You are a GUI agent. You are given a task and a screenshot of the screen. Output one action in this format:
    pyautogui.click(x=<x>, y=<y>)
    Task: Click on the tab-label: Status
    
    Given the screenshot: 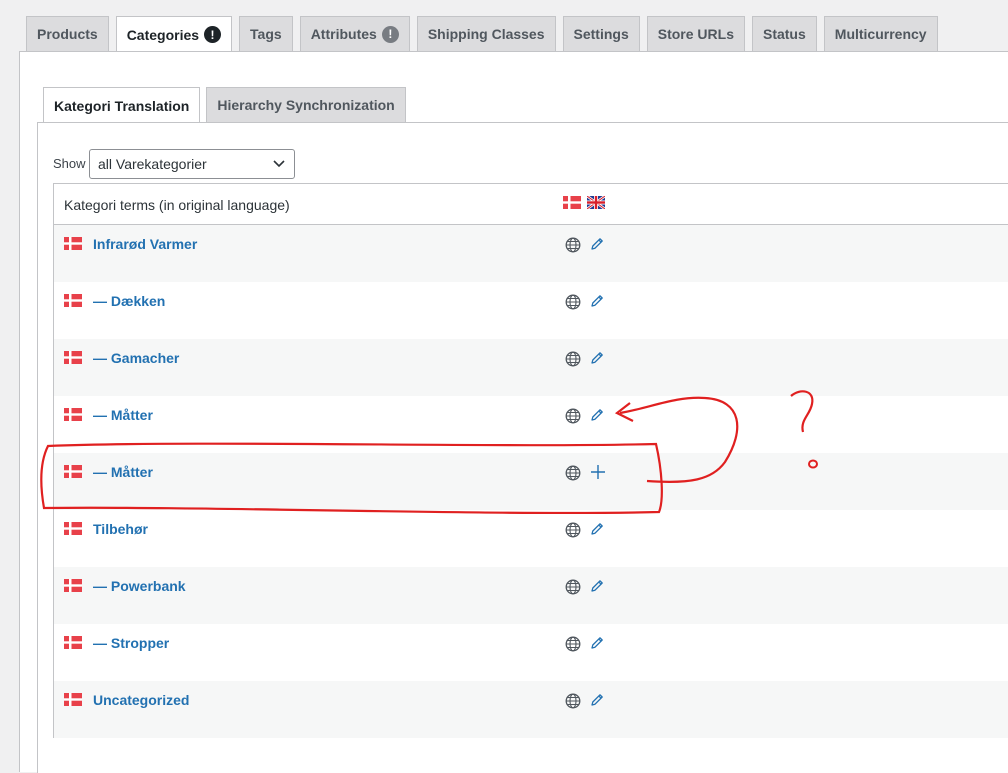 What is the action you would take?
    pyautogui.click(x=784, y=34)
    